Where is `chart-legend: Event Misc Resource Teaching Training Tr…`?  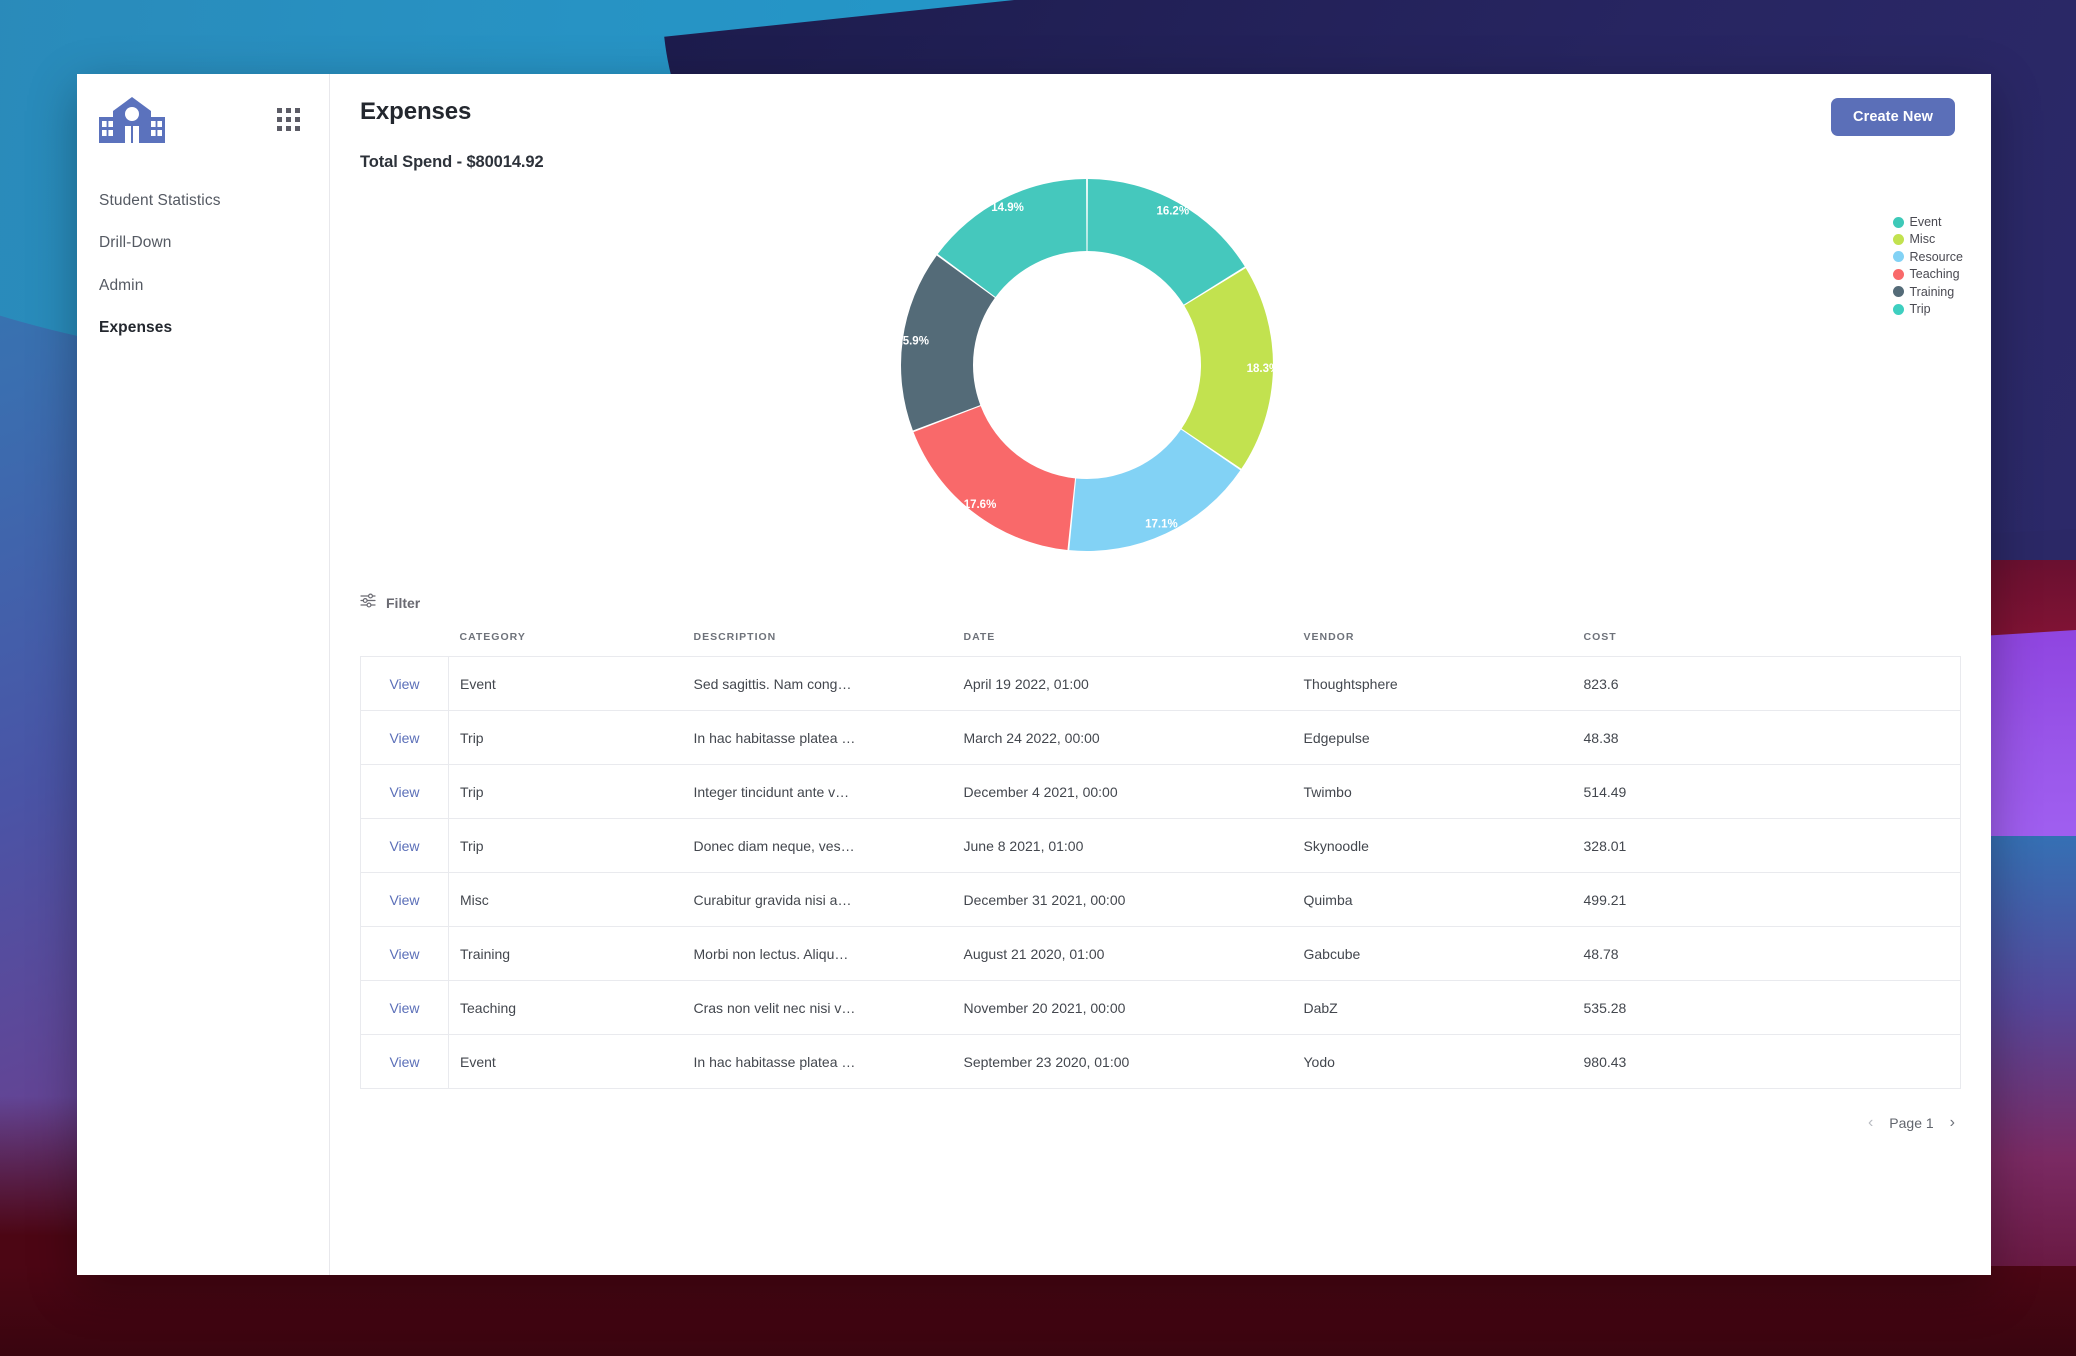
chart-legend: Event Misc Resource Teaching Training Tr… is located at coordinates (1928, 265).